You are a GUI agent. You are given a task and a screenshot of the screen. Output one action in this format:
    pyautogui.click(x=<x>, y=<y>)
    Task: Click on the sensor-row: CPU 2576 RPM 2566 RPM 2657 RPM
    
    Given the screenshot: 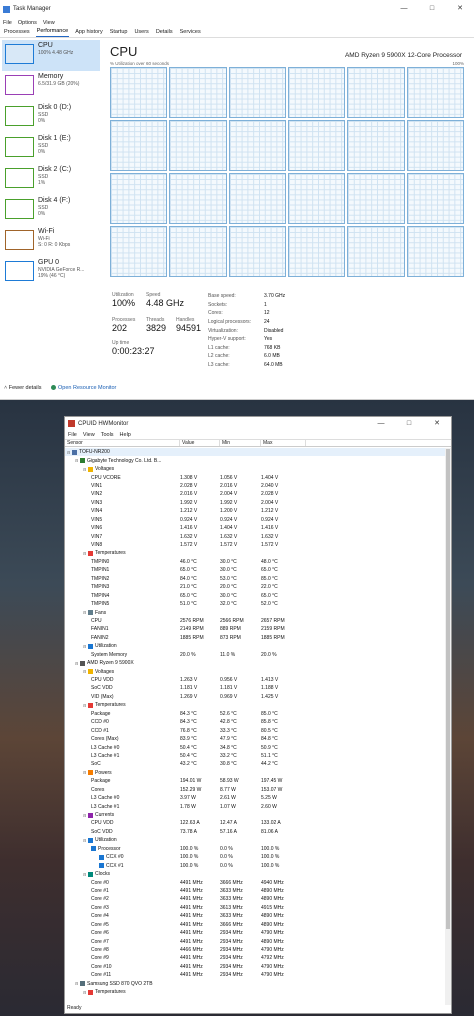 What is the action you would take?
    pyautogui.click(x=258, y=621)
    